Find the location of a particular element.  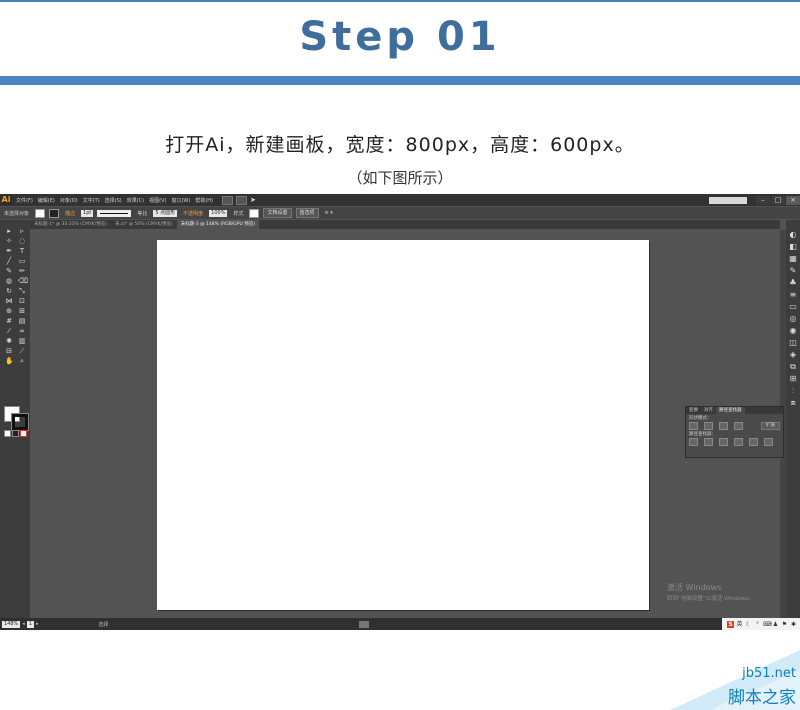

type-tool-icon: T is located at coordinates (22, 251).